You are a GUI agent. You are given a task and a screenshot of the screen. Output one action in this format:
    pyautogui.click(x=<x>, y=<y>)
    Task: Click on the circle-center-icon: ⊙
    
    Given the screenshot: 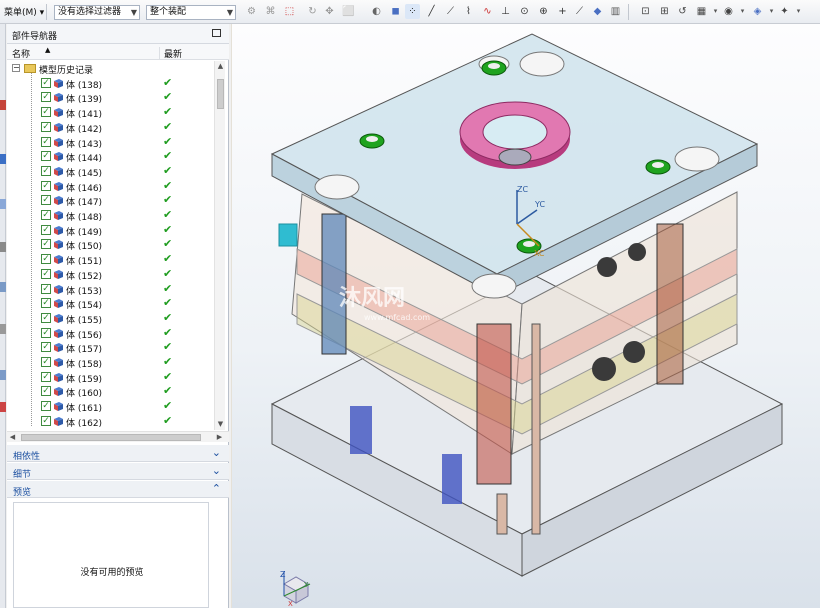 What is the action you would take?
    pyautogui.click(x=524, y=11)
    